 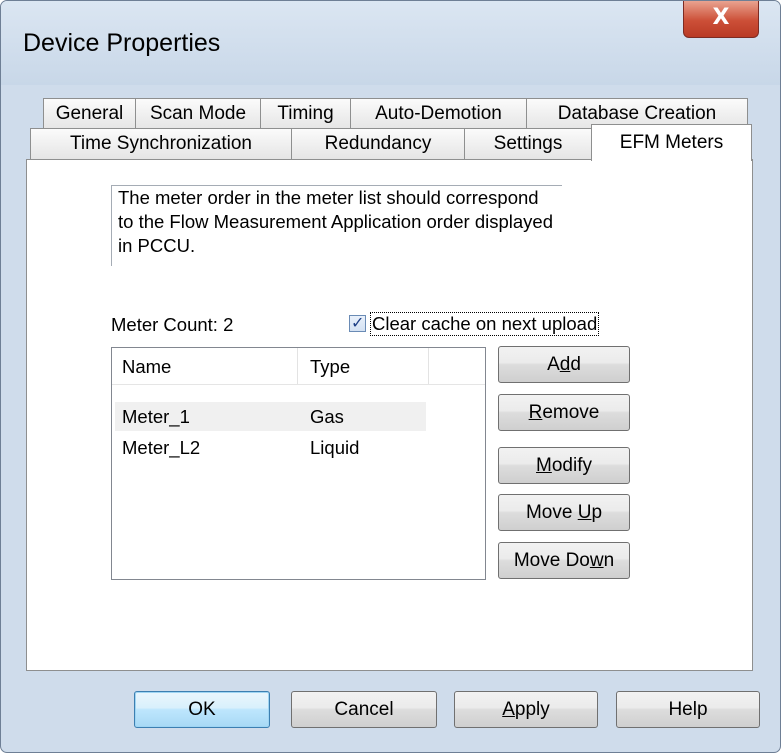 I want to click on meter-list-row: Meter_1 Gas, so click(x=270, y=416).